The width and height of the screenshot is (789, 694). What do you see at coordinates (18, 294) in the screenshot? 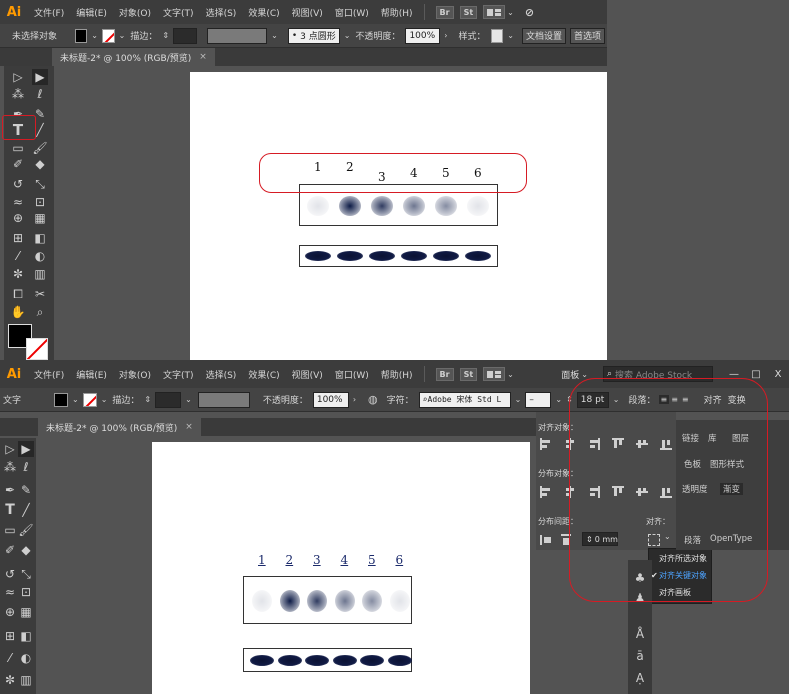
I see `artboard-tool-icon: ⧠` at bounding box center [18, 294].